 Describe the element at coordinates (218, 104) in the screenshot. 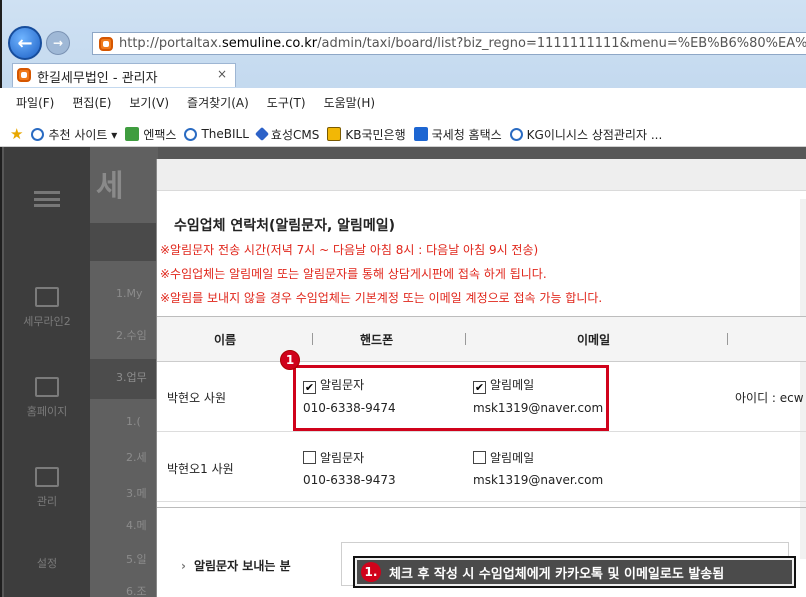

I see `menu-favorites: 즐겨찾기(A)` at that location.